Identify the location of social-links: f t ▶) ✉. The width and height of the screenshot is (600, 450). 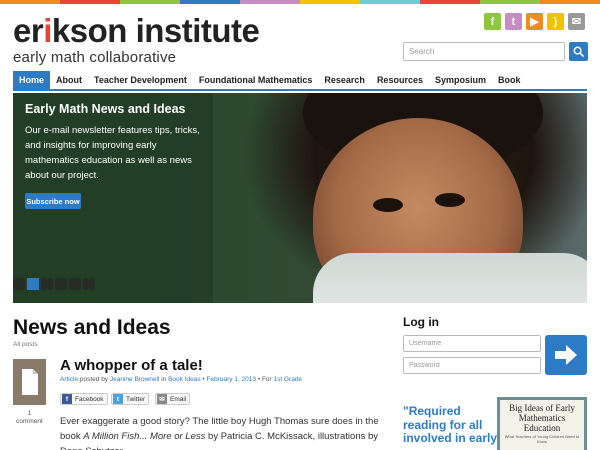
(534, 21).